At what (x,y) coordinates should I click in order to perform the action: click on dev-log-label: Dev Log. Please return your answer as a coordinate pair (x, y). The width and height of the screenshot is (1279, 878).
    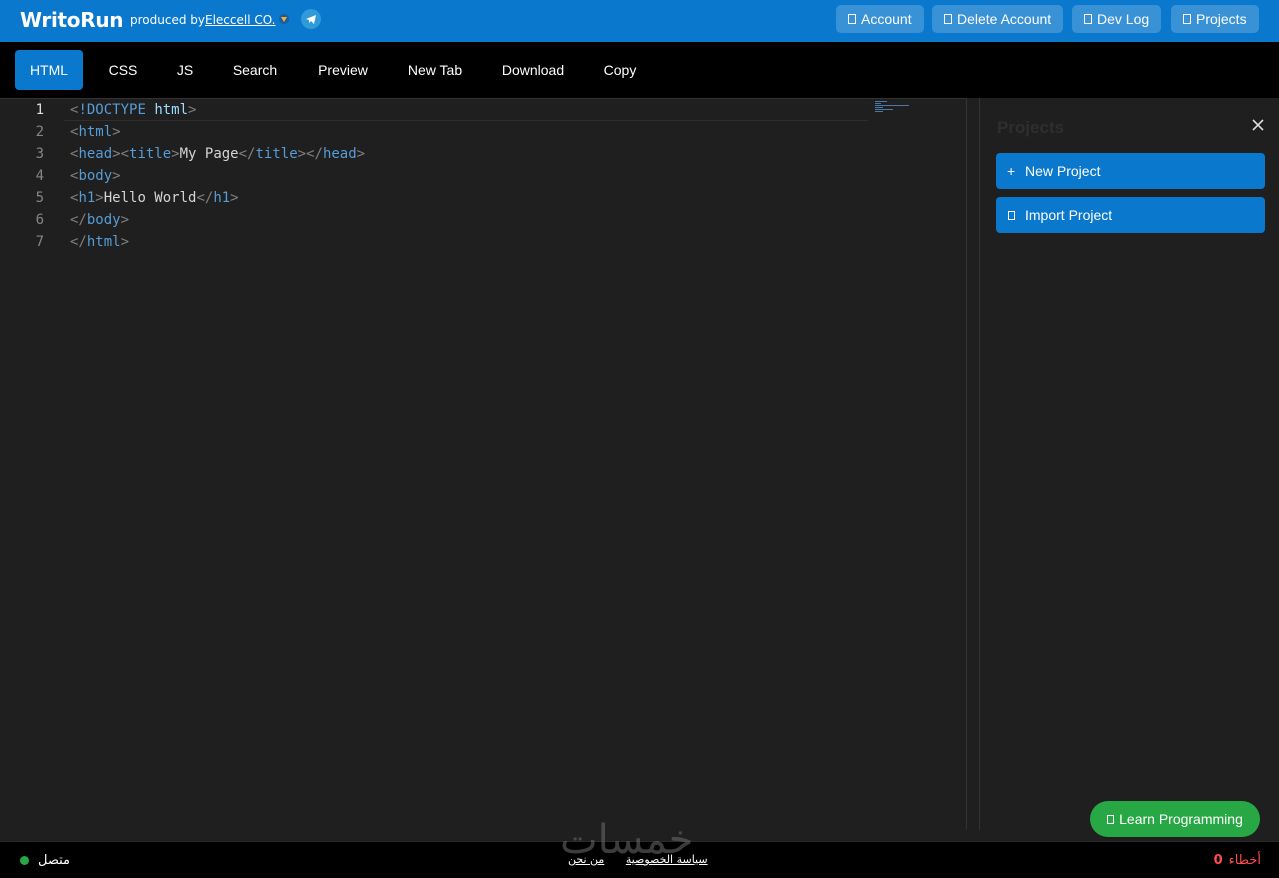
    Looking at the image, I should click on (1123, 19).